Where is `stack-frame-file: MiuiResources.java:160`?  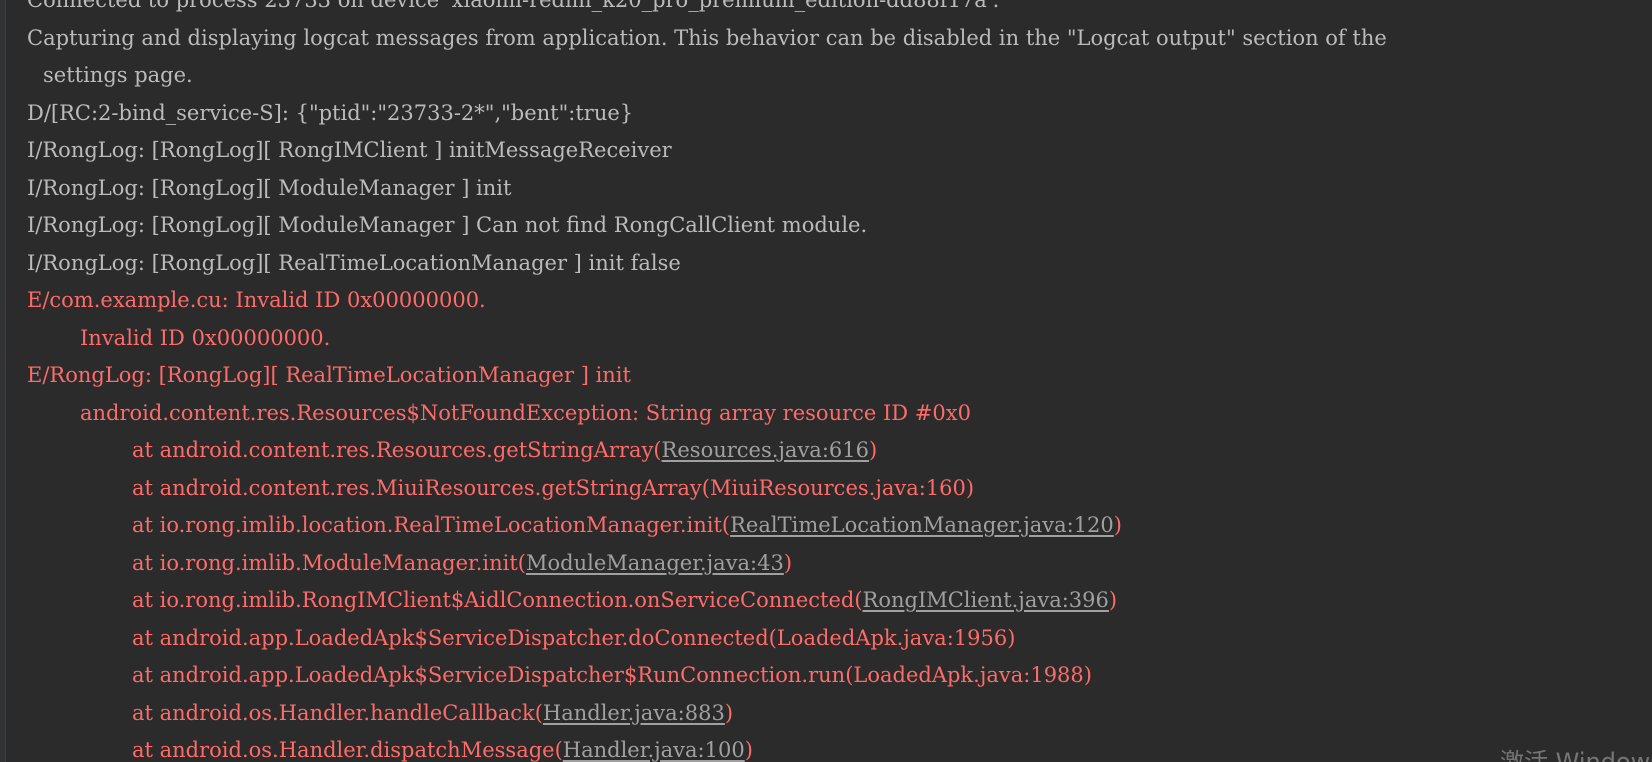
stack-frame-file: MiuiResources.java:160 is located at coordinates (838, 487).